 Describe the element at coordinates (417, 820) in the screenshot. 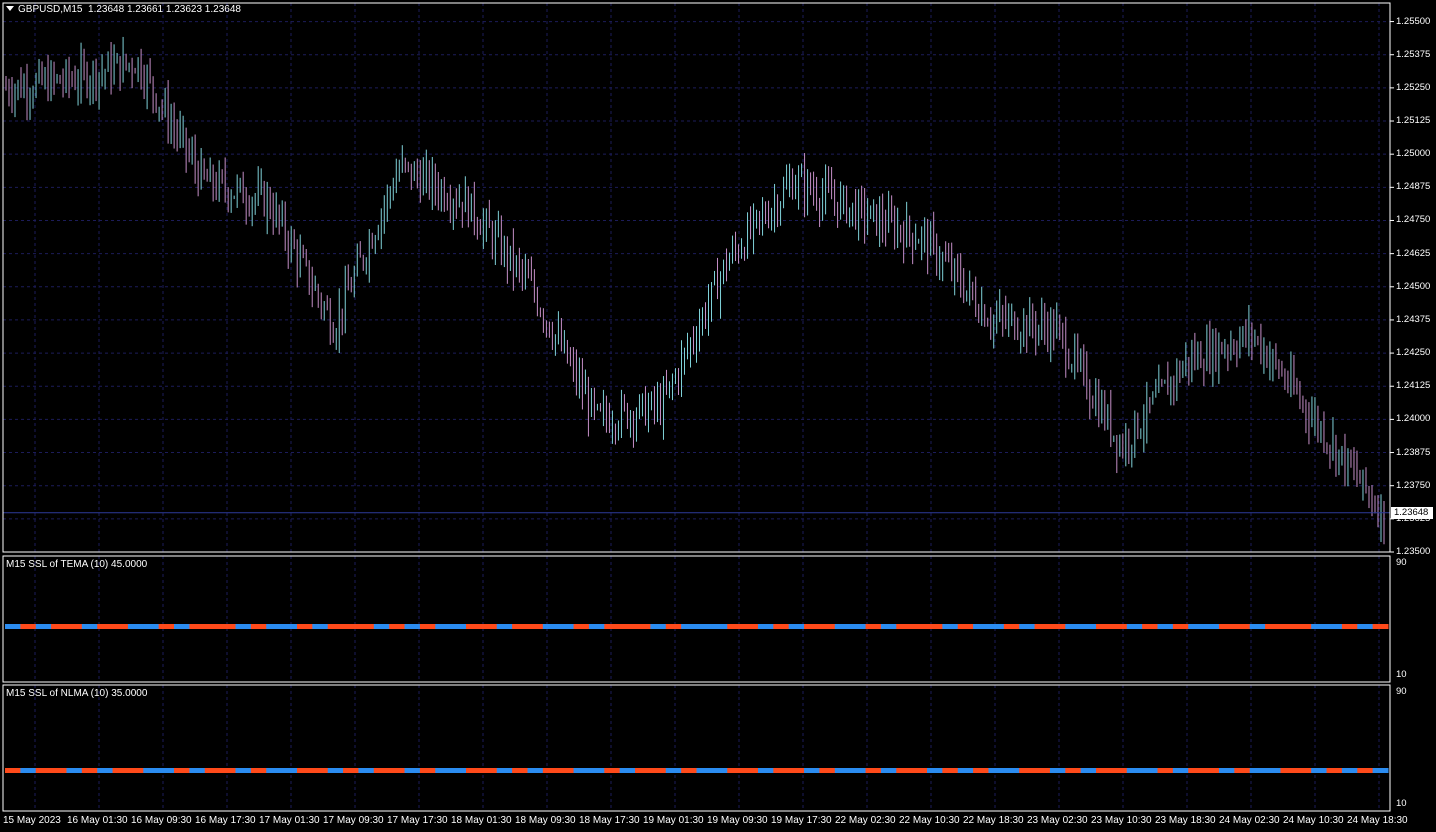

I see `time-label: 17 May 17:30` at that location.